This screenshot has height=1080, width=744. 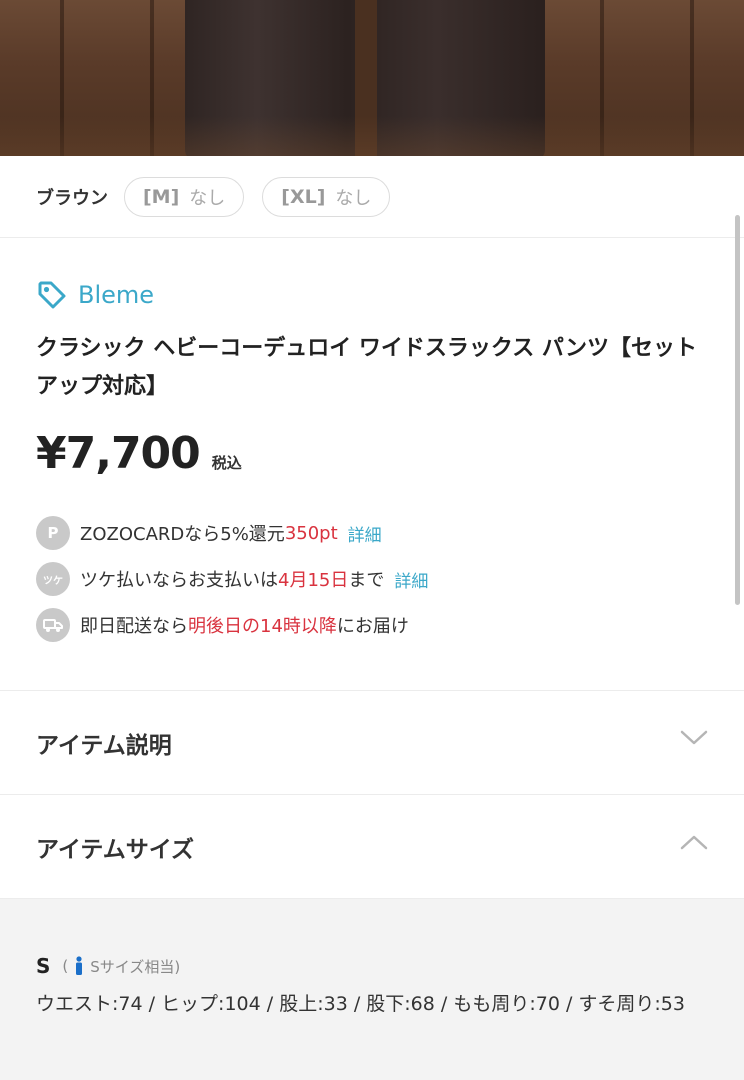 I want to click on points-icon: P, so click(x=53, y=533).